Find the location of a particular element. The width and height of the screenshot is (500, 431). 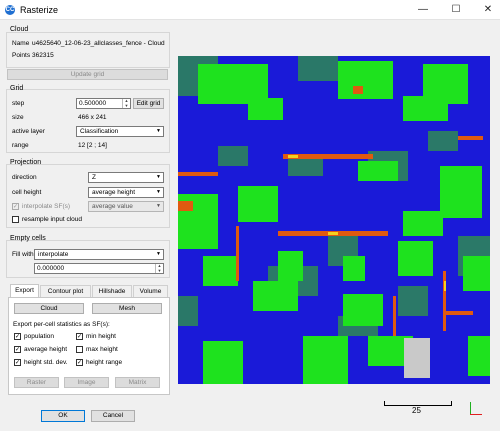

fill-with-value: interpolate is located at coordinates (53, 254).